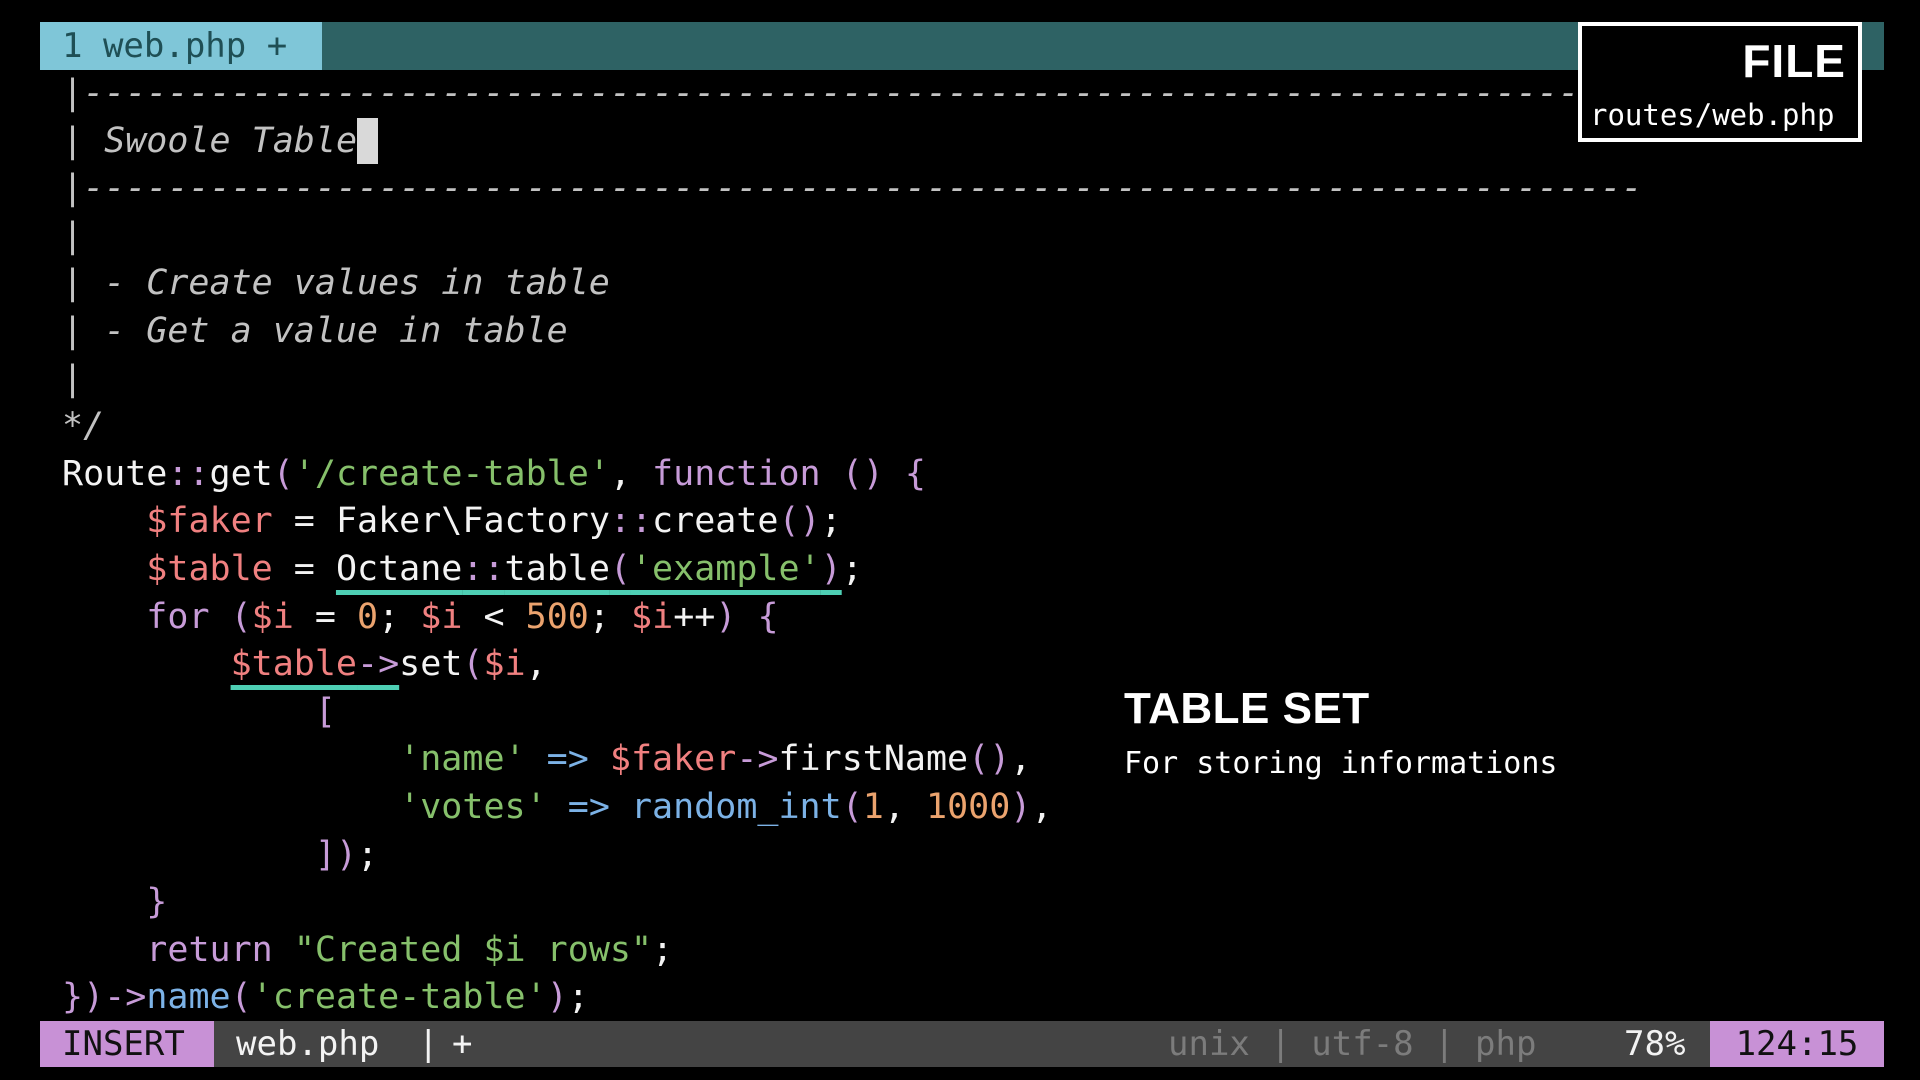 This screenshot has width=1920, height=1080. Describe the element at coordinates (462, 1044) in the screenshot. I see `status-modified-flag: +` at that location.